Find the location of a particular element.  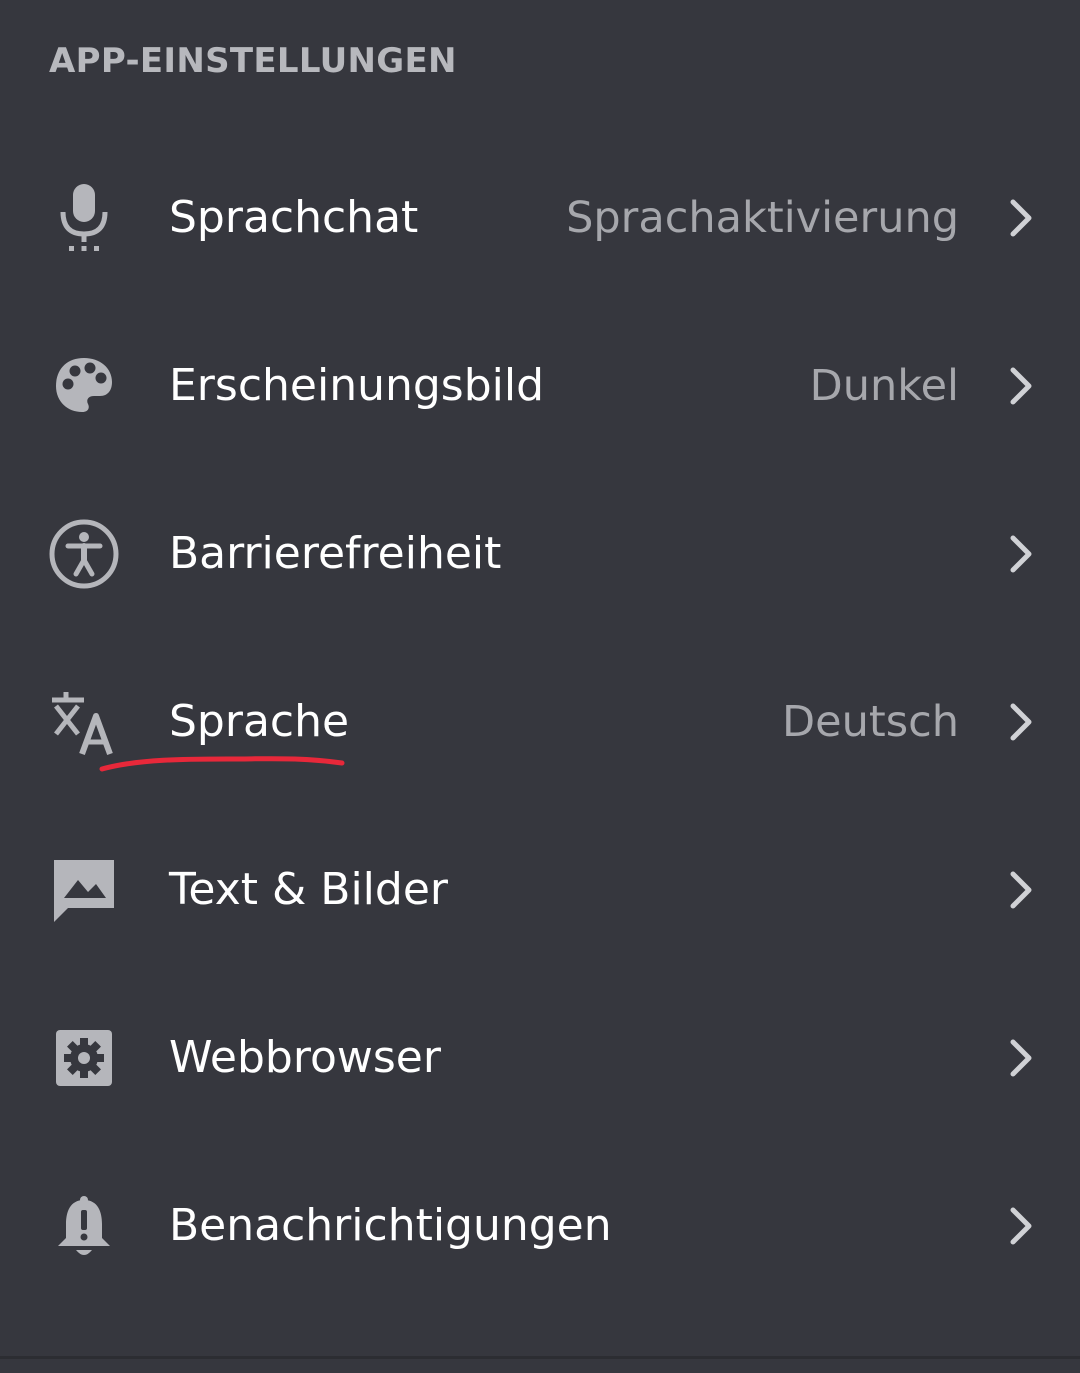

settings-item-notifications: Benachrichtigungen is located at coordinates (540, 1226).